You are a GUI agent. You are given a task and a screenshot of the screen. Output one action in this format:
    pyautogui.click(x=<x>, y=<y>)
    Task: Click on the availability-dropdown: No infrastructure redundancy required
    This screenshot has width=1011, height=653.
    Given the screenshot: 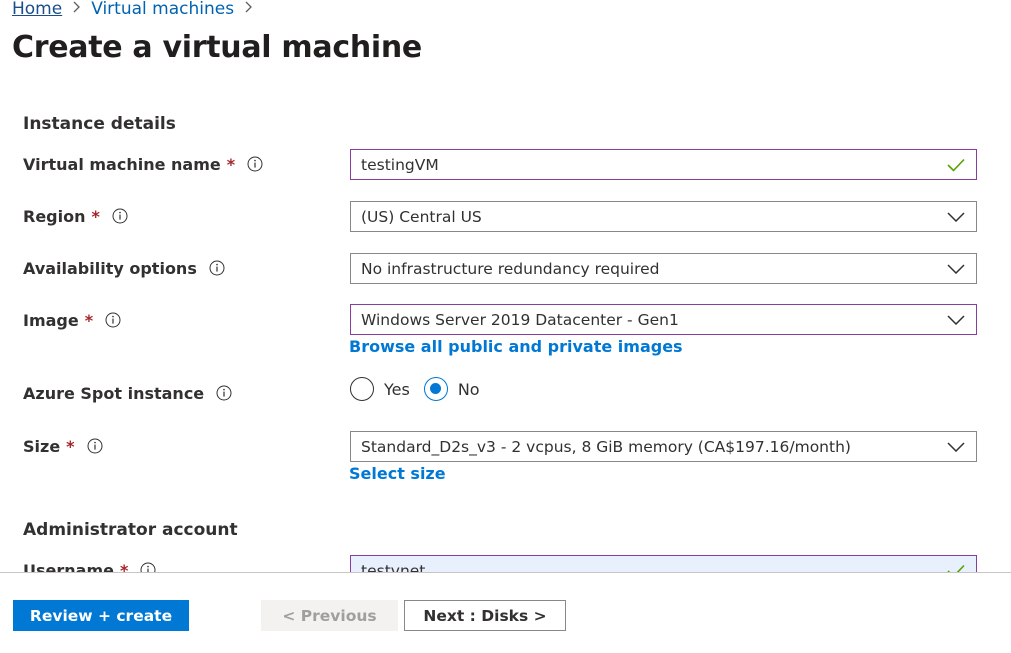 What is the action you would take?
    pyautogui.click(x=663, y=268)
    